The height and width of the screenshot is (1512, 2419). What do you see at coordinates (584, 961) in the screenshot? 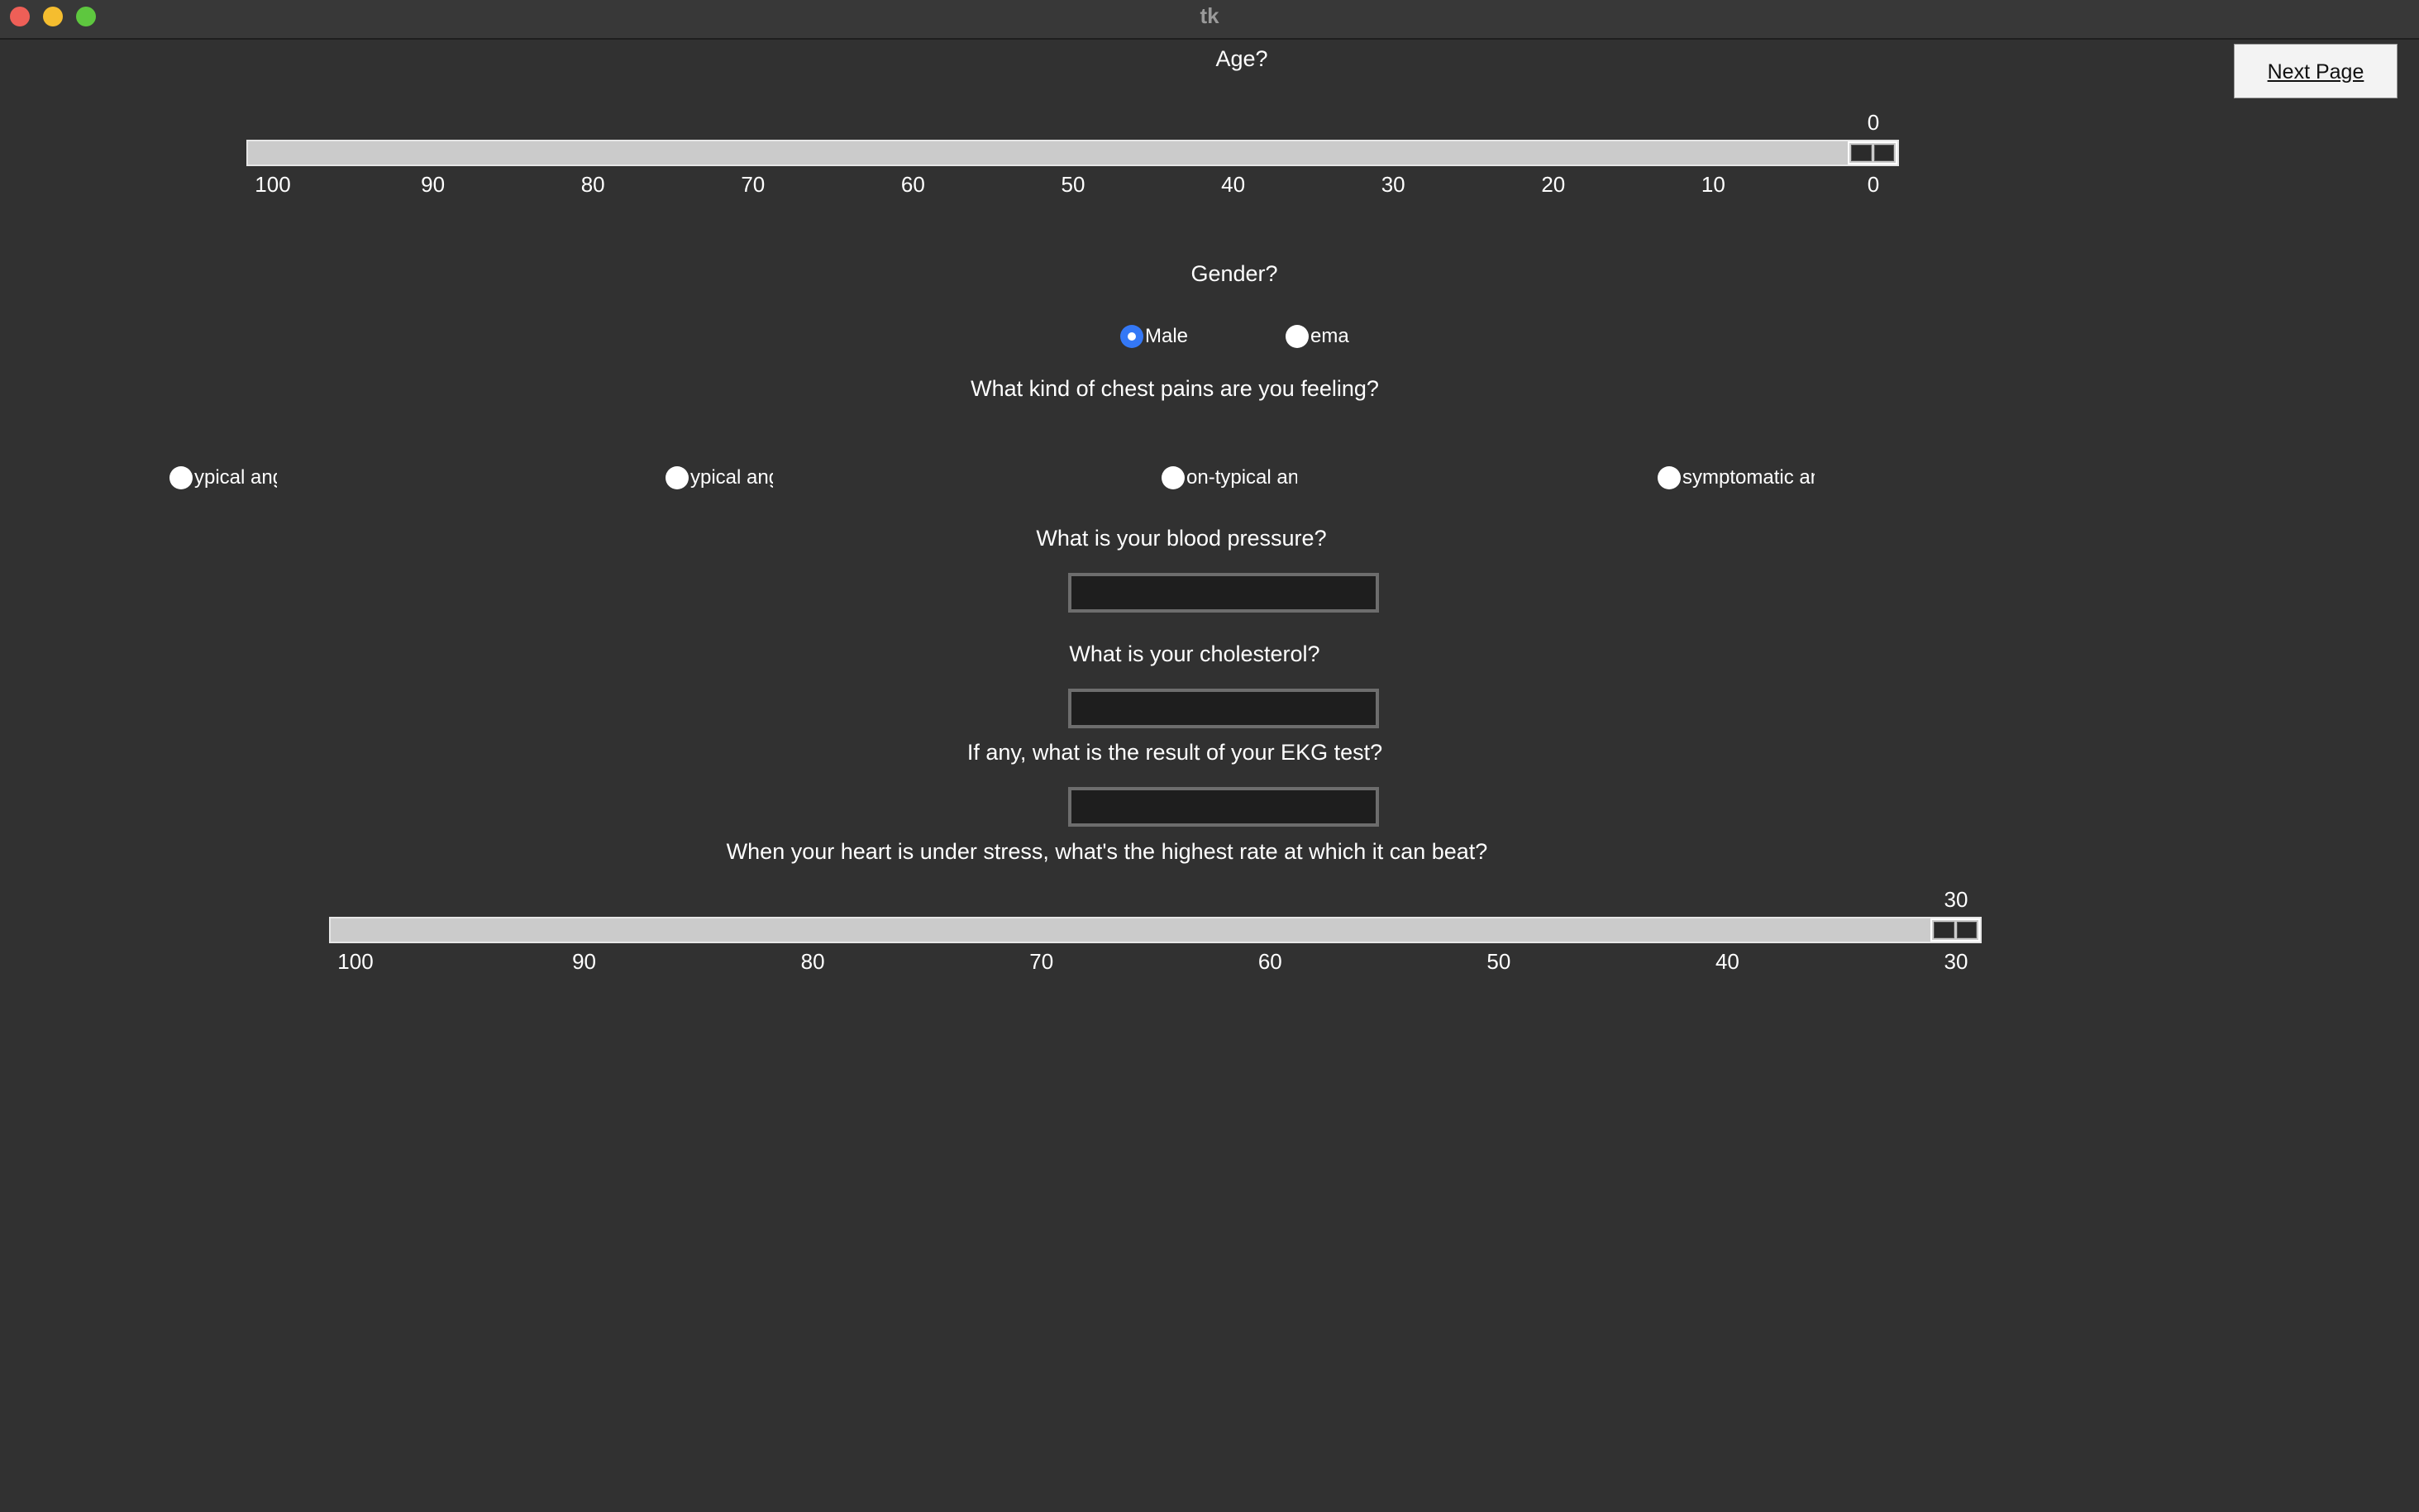
I see `max-heart-rate-scale-tick-label: 90` at bounding box center [584, 961].